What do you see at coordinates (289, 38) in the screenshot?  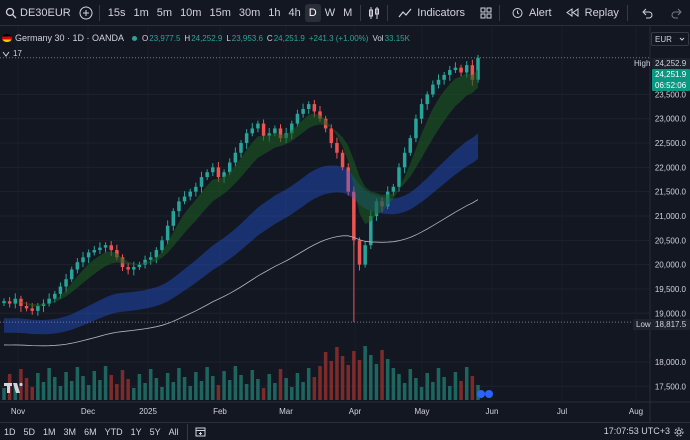 I see `close-value: 24,251.9` at bounding box center [289, 38].